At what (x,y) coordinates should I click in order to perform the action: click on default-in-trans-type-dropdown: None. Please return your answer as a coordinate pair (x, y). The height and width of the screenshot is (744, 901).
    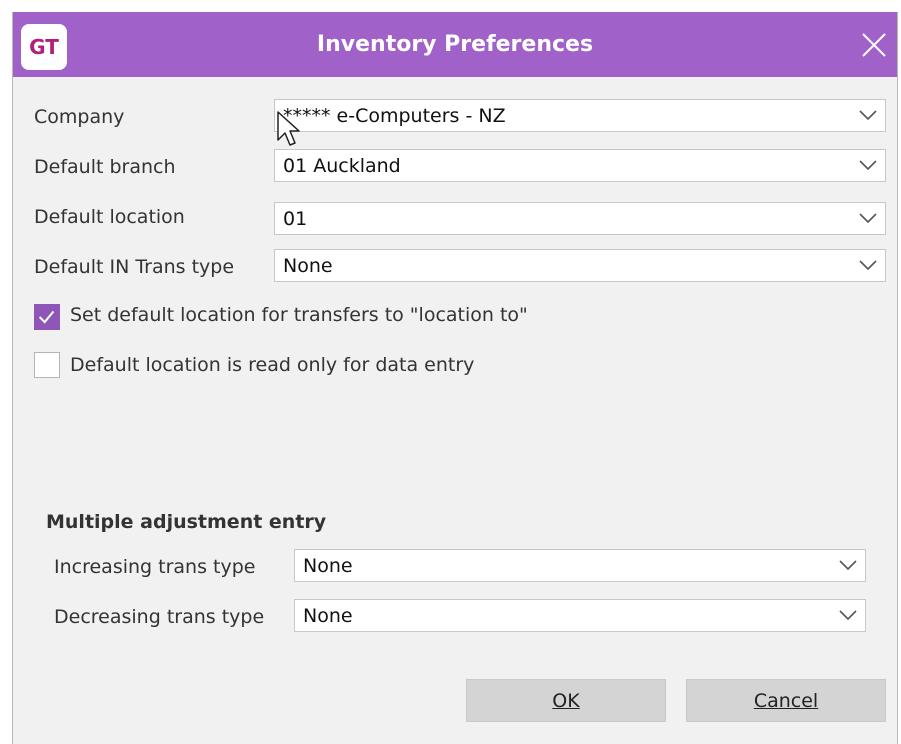
    Looking at the image, I should click on (580, 265).